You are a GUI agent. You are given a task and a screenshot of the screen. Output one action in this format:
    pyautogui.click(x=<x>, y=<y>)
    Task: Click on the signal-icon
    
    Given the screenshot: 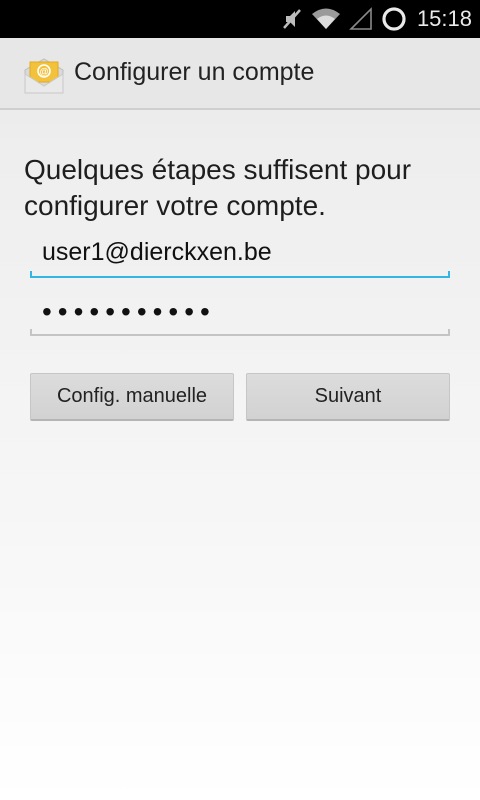 What is the action you would take?
    pyautogui.click(x=361, y=19)
    